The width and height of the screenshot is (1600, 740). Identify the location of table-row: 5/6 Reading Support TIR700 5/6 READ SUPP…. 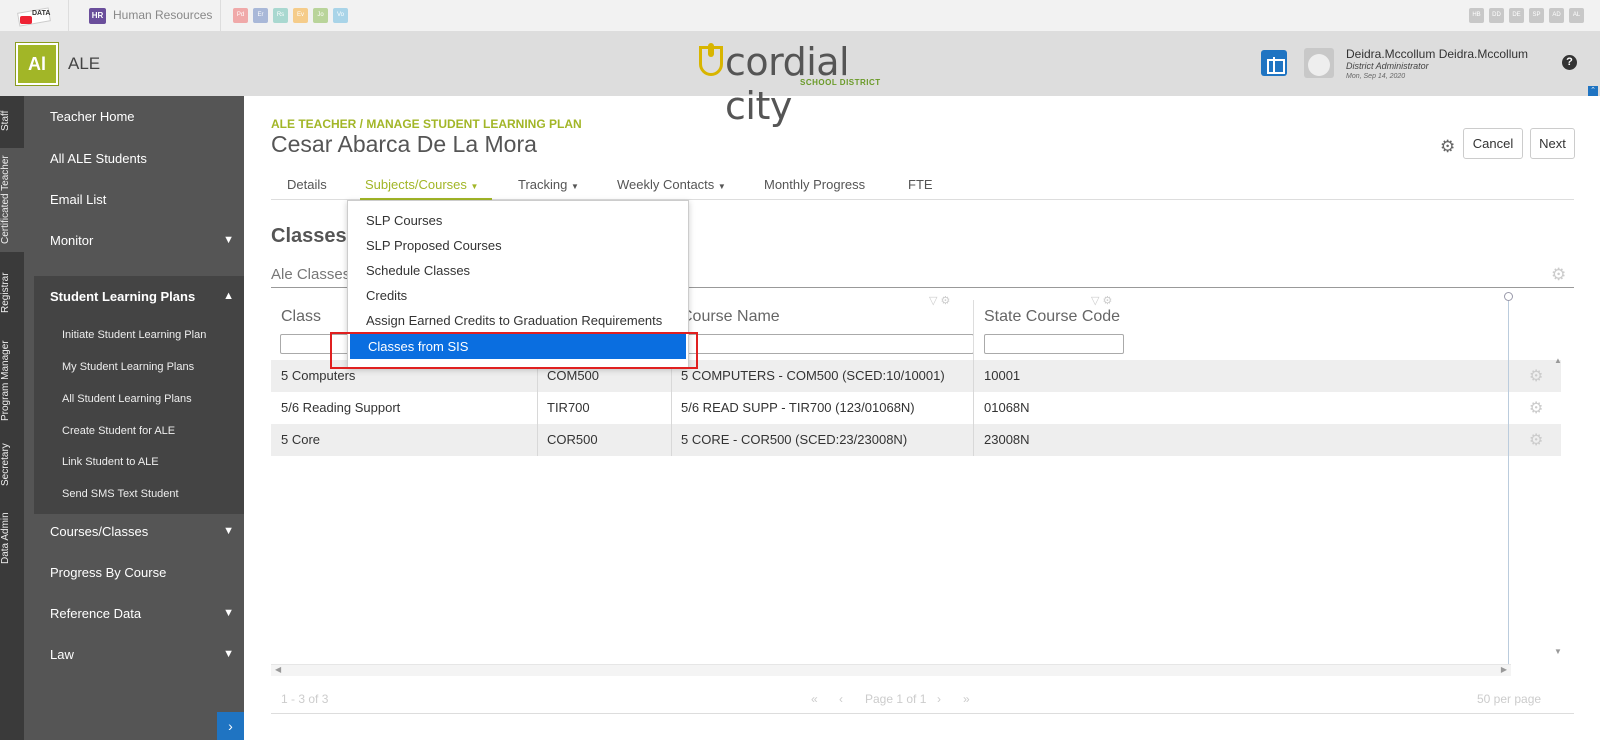
(916, 408).